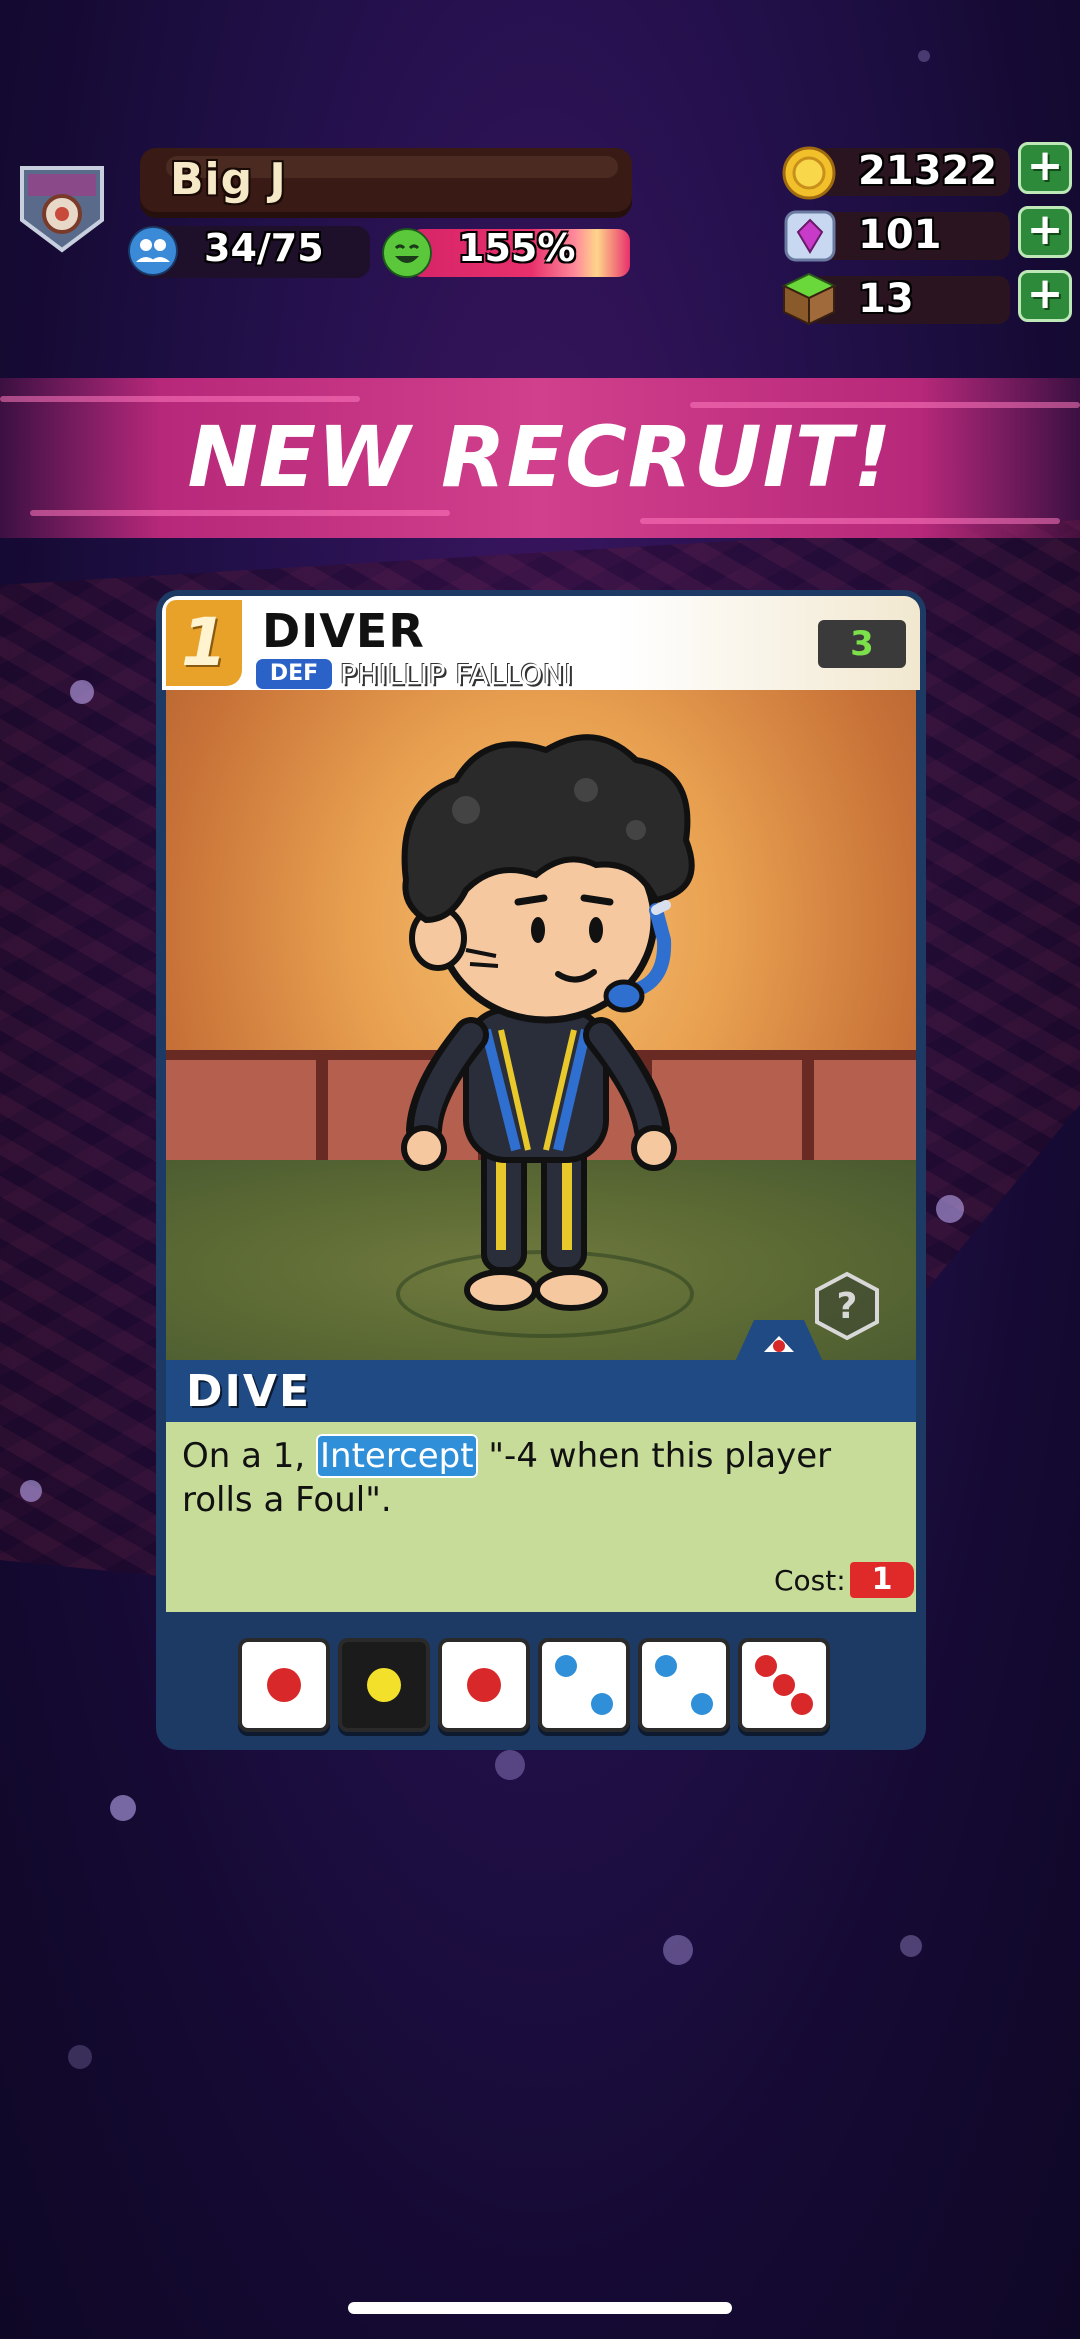 Image resolution: width=1080 pixels, height=2339 pixels. I want to click on turf-block-icon, so click(809, 299).